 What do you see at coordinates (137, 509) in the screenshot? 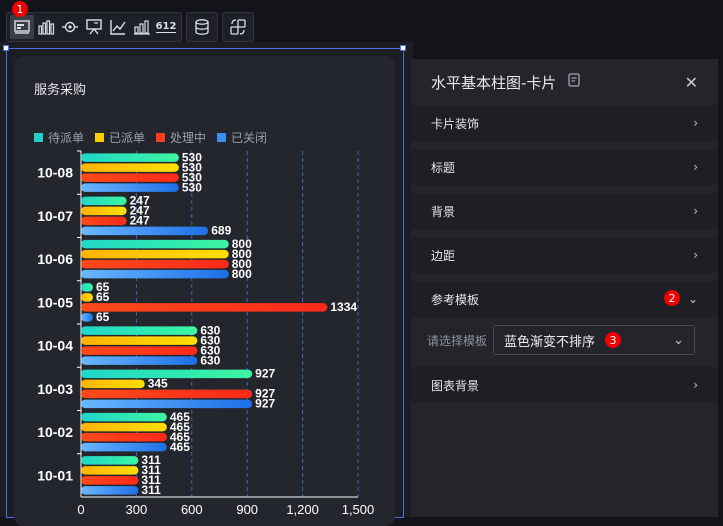
I see `x-tick-label: 300` at bounding box center [137, 509].